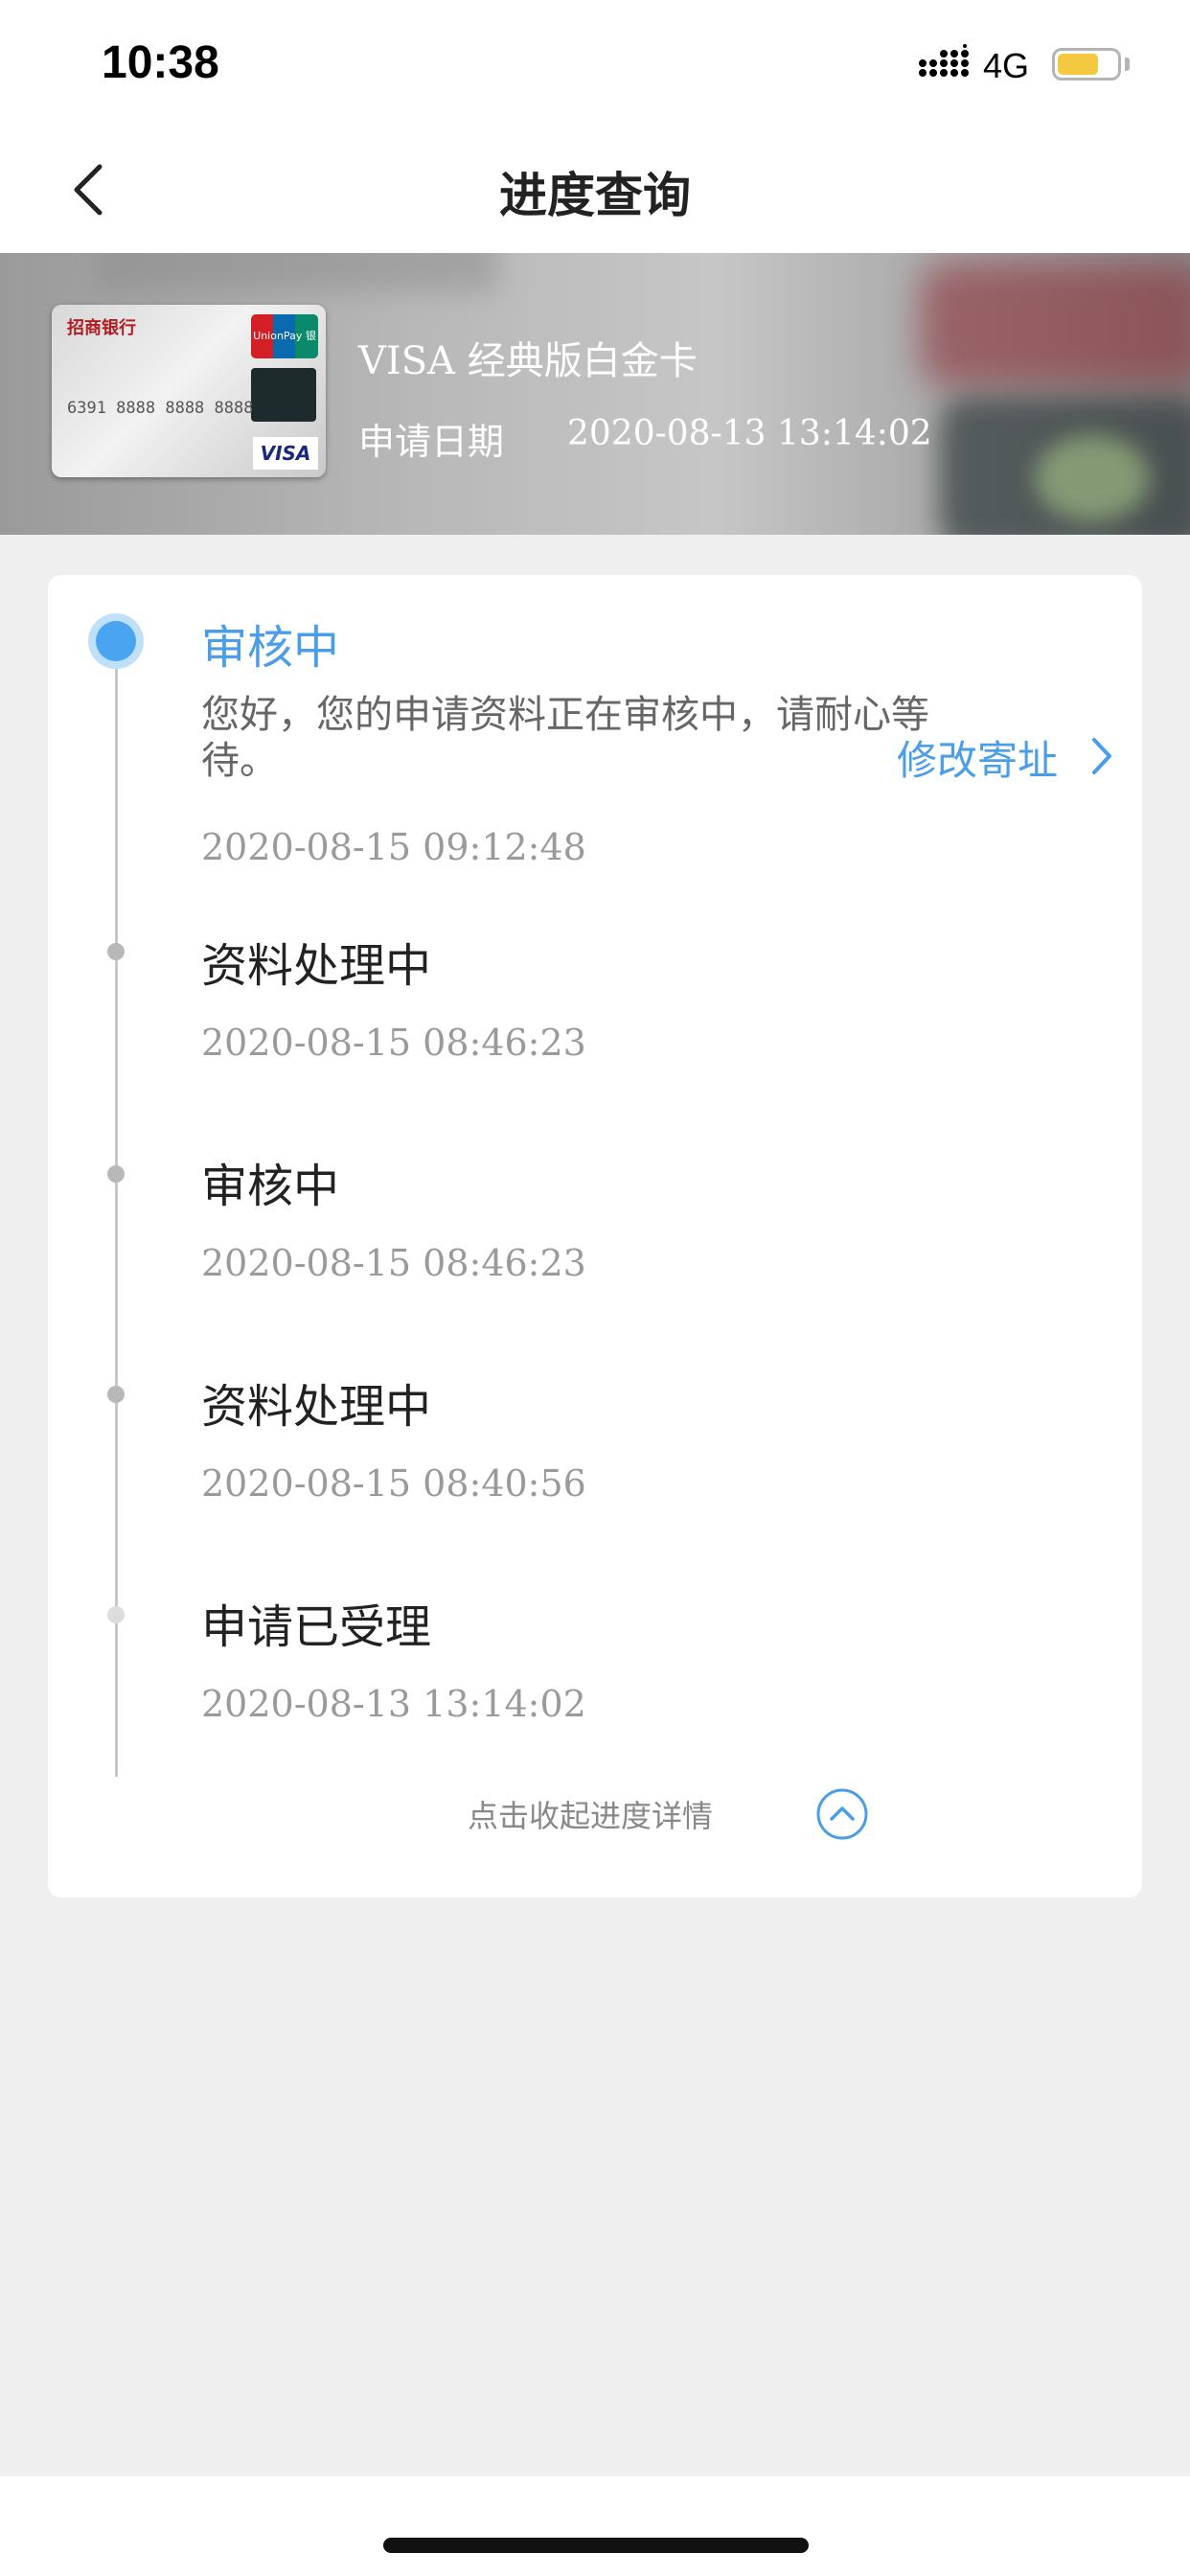  Describe the element at coordinates (595, 64) in the screenshot. I see `status-bar: 10:38 4G` at that location.